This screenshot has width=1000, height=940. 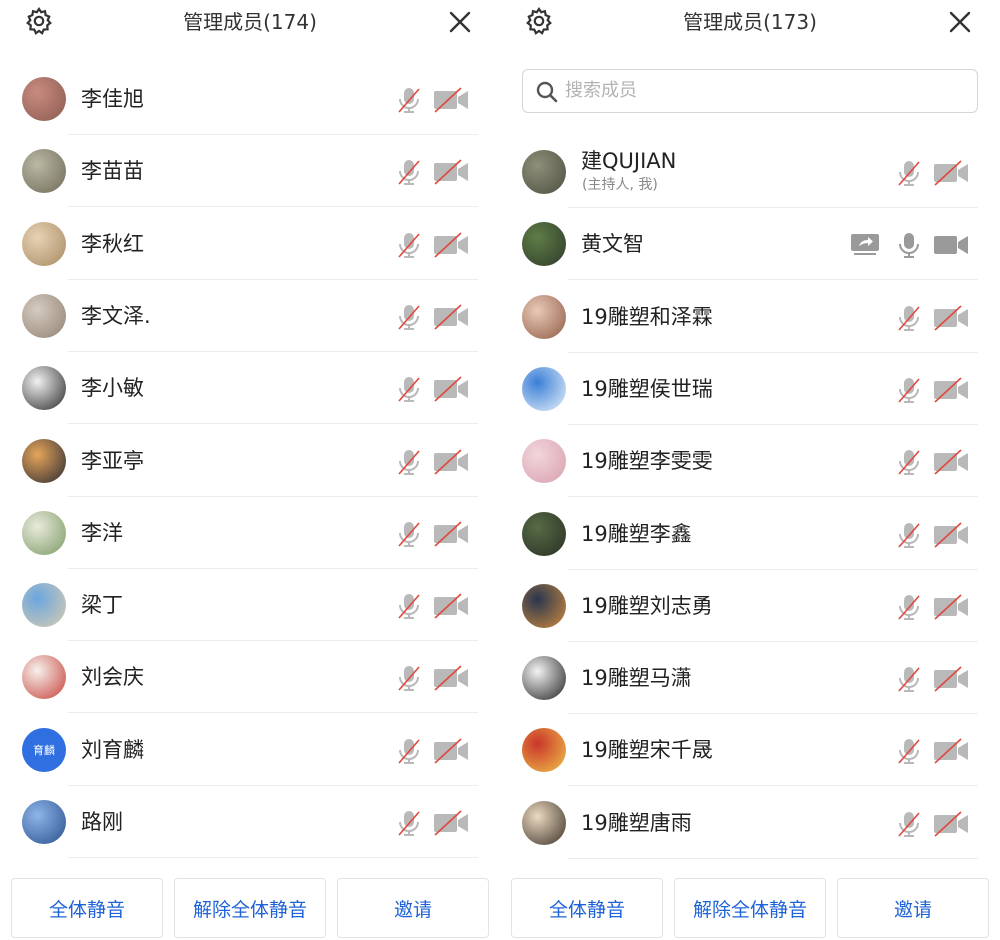 What do you see at coordinates (620, 185) in the screenshot?
I see `member-role: (主持人, 我)` at bounding box center [620, 185].